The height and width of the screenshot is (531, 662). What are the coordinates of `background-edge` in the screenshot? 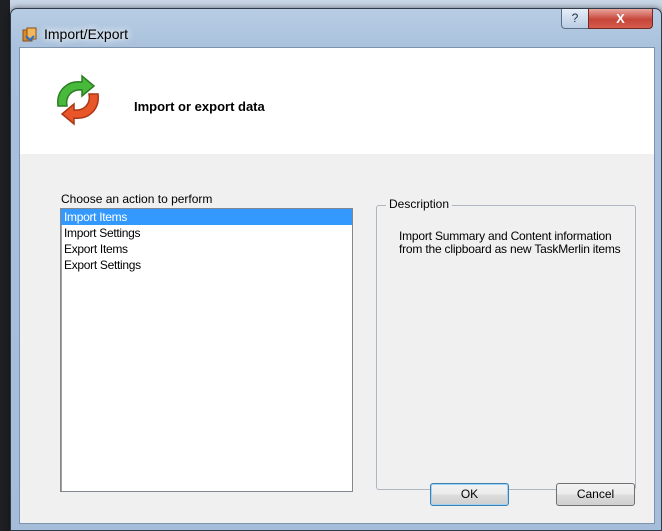 It's located at (5, 265).